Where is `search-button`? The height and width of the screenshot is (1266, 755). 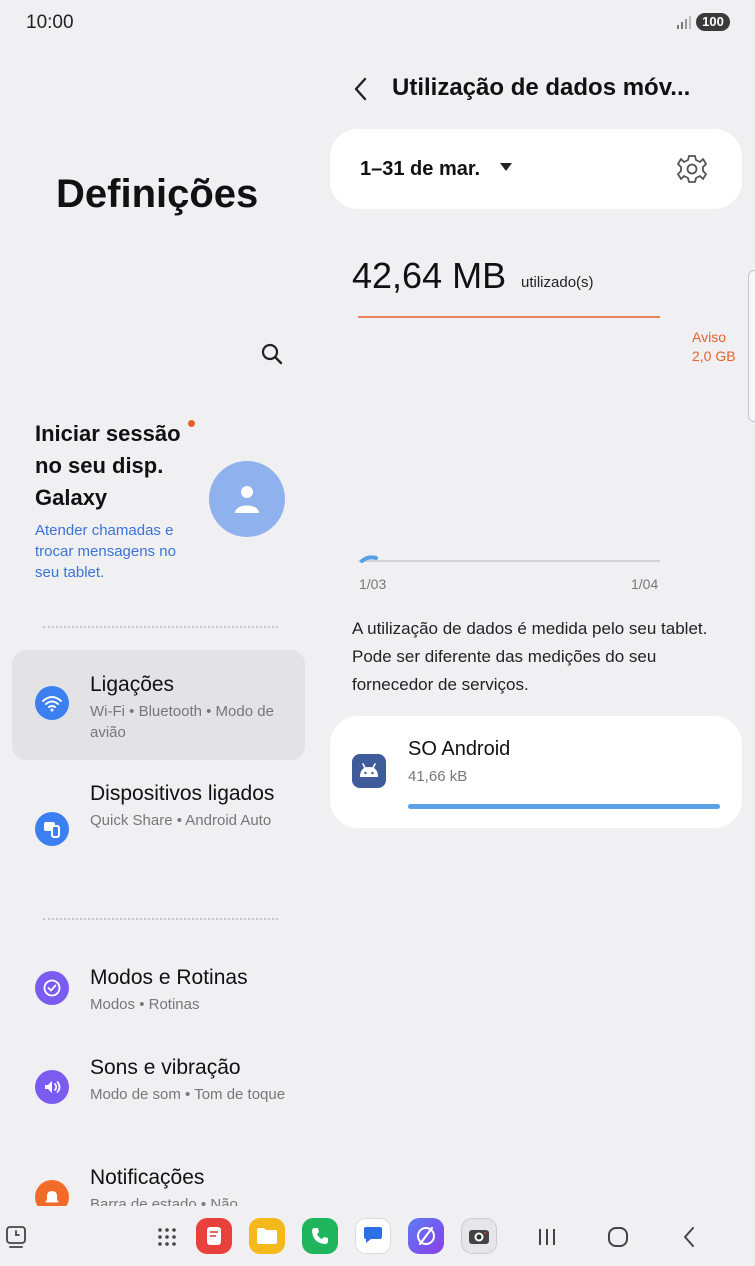 search-button is located at coordinates (272, 354).